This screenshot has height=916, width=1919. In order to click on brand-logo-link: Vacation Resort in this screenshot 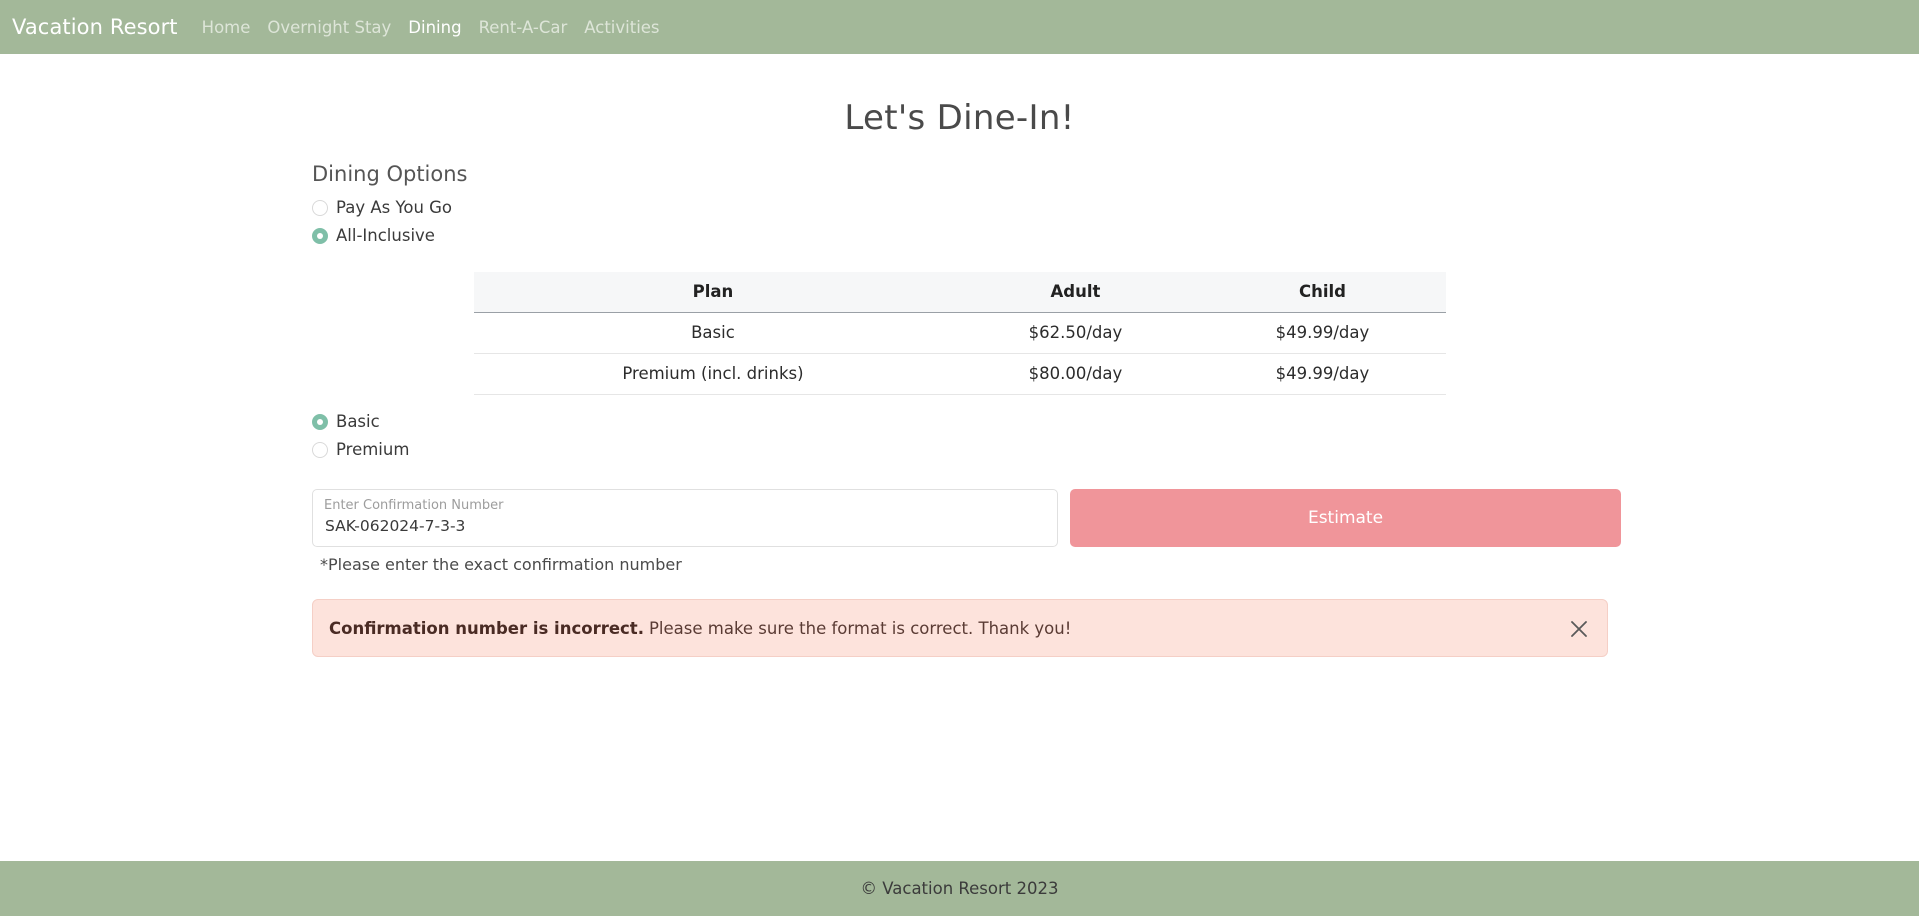, I will do `click(95, 27)`.